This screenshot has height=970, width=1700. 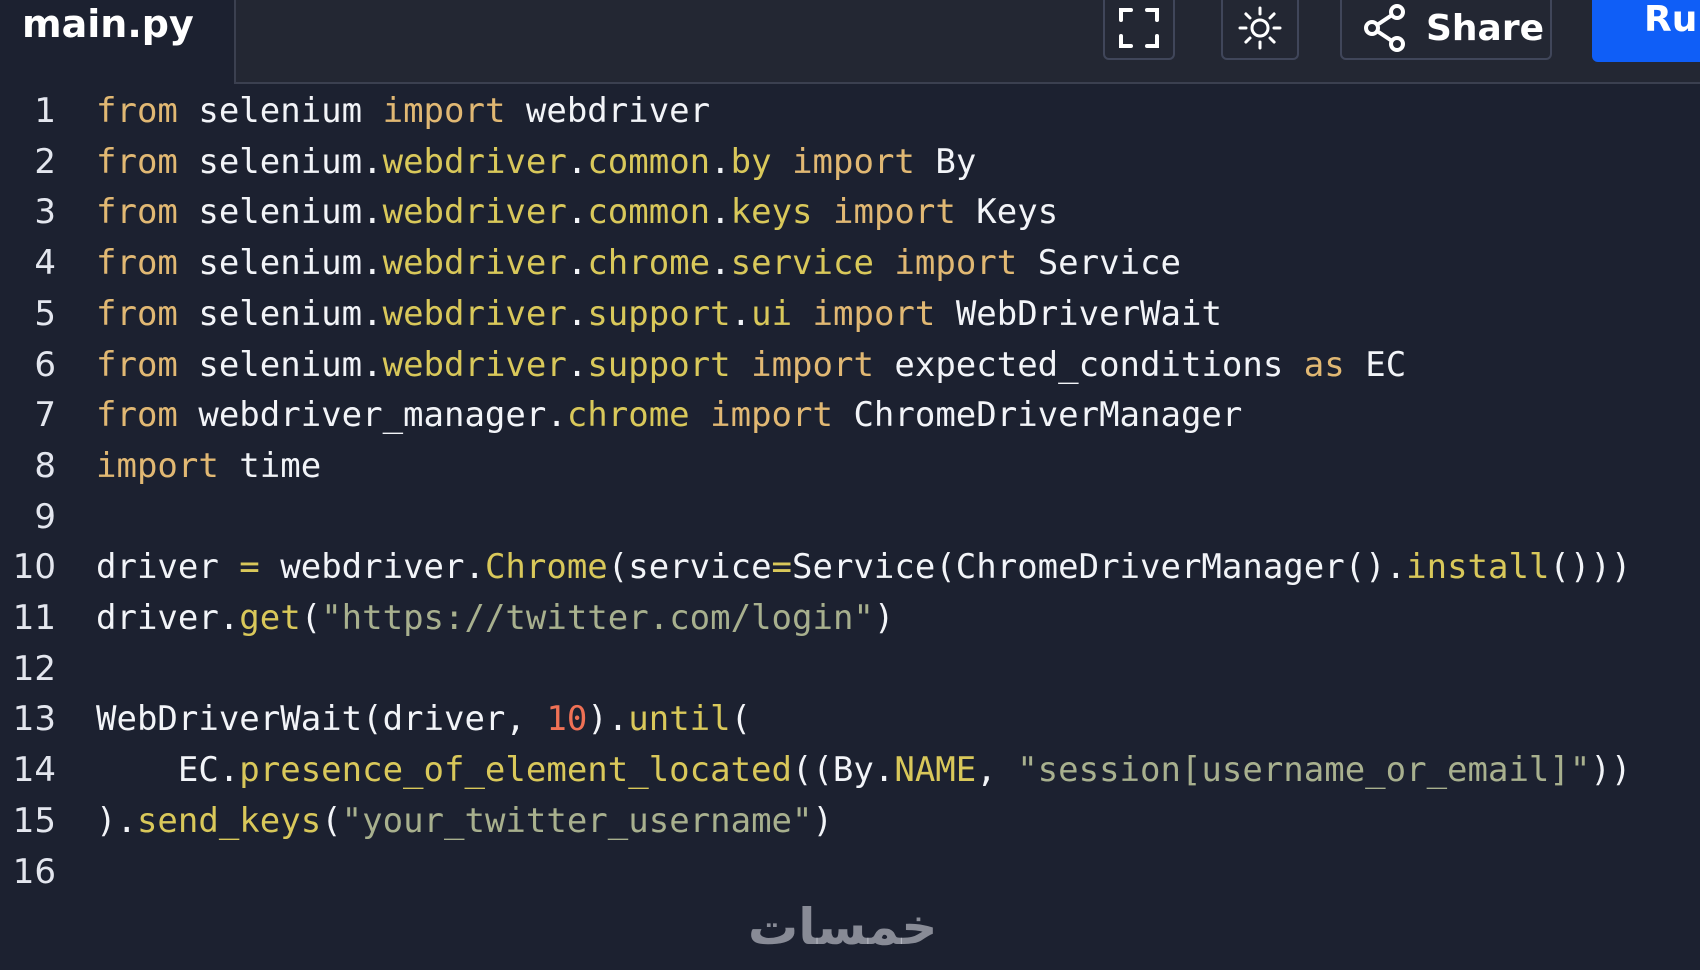 I want to click on code-token: ui, so click(x=772, y=313).